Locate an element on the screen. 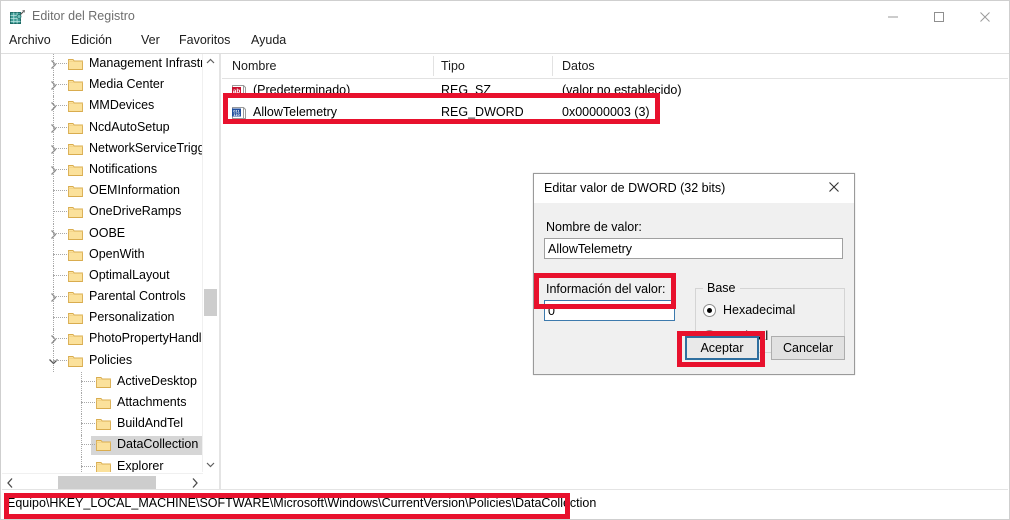 This screenshot has height=520, width=1010. svg-text: ab is located at coordinates (237, 91).